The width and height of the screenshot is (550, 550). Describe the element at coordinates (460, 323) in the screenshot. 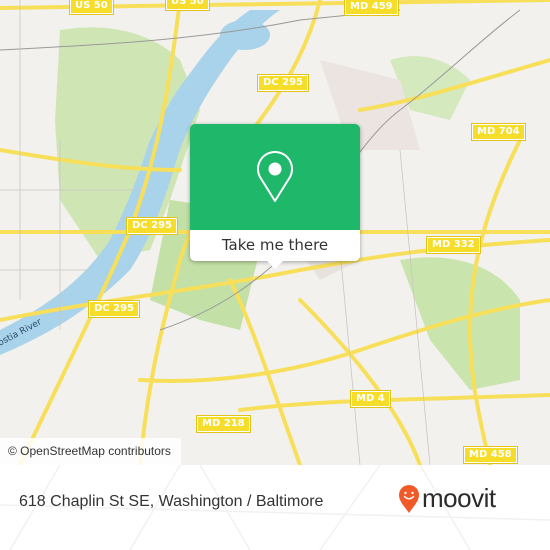

I see `park-area` at that location.